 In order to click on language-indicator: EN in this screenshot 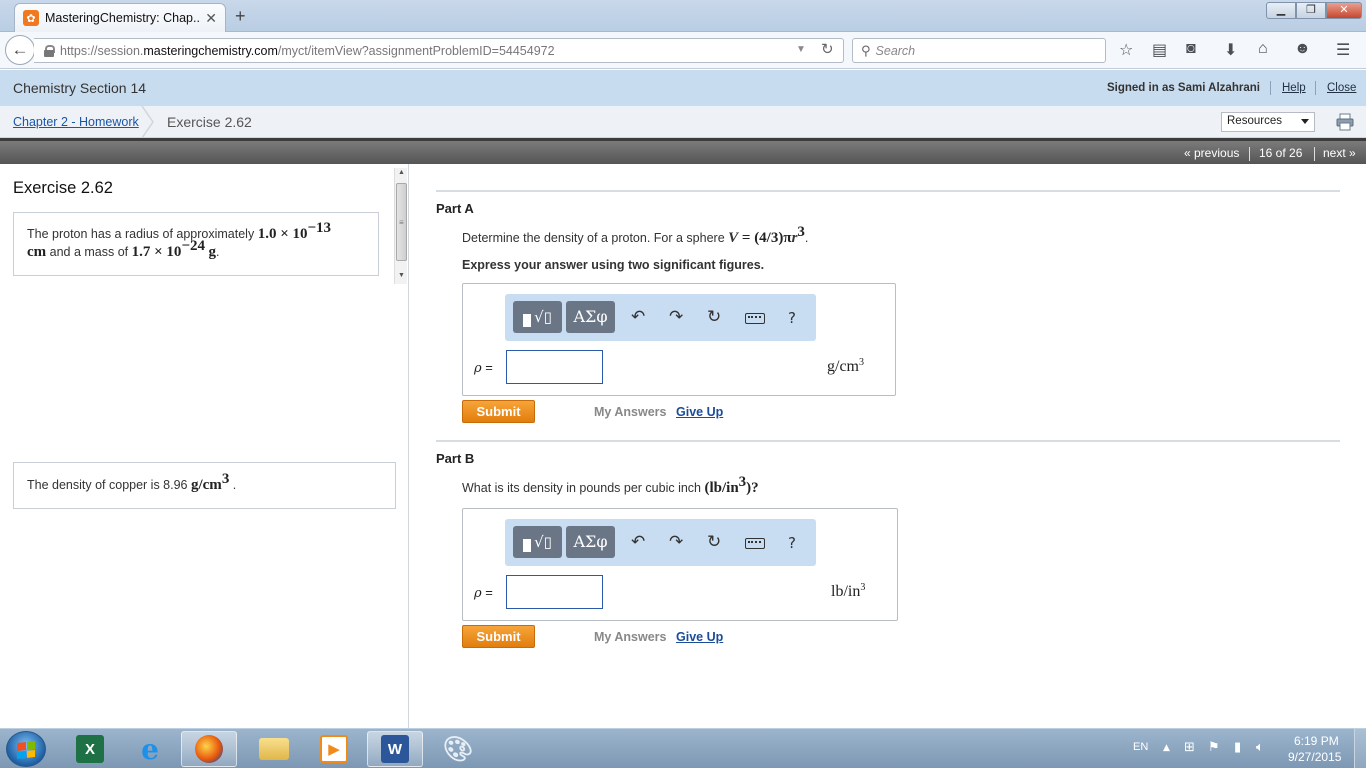, I will do `click(1140, 747)`.